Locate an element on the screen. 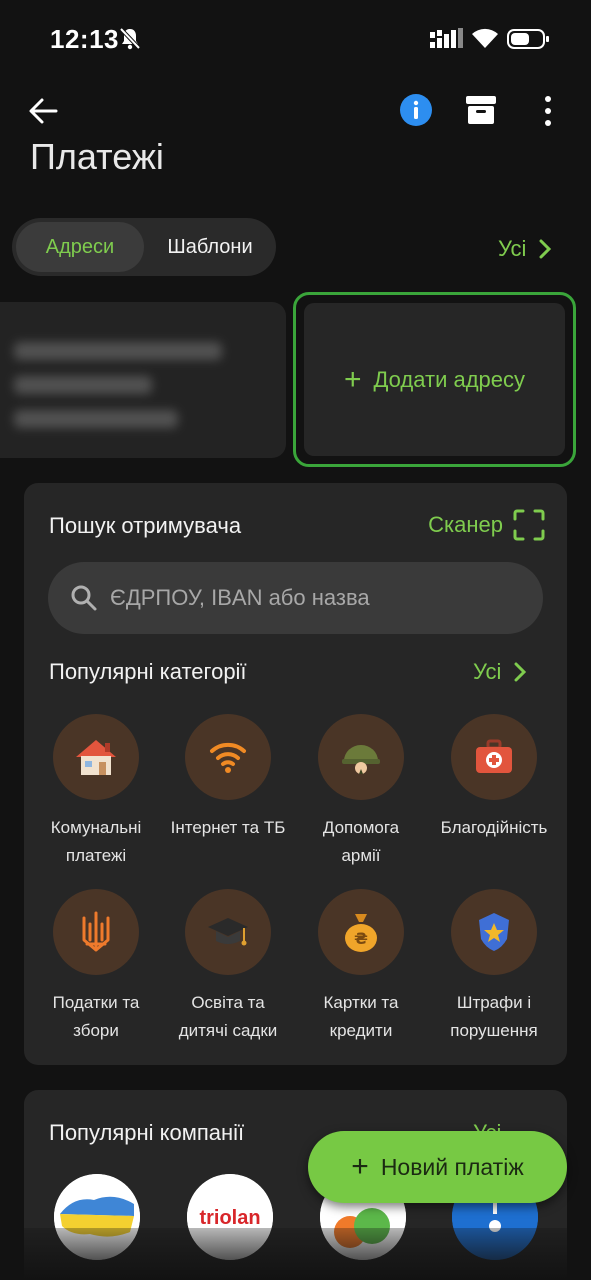  graduation-cap-icon is located at coordinates (228, 932).